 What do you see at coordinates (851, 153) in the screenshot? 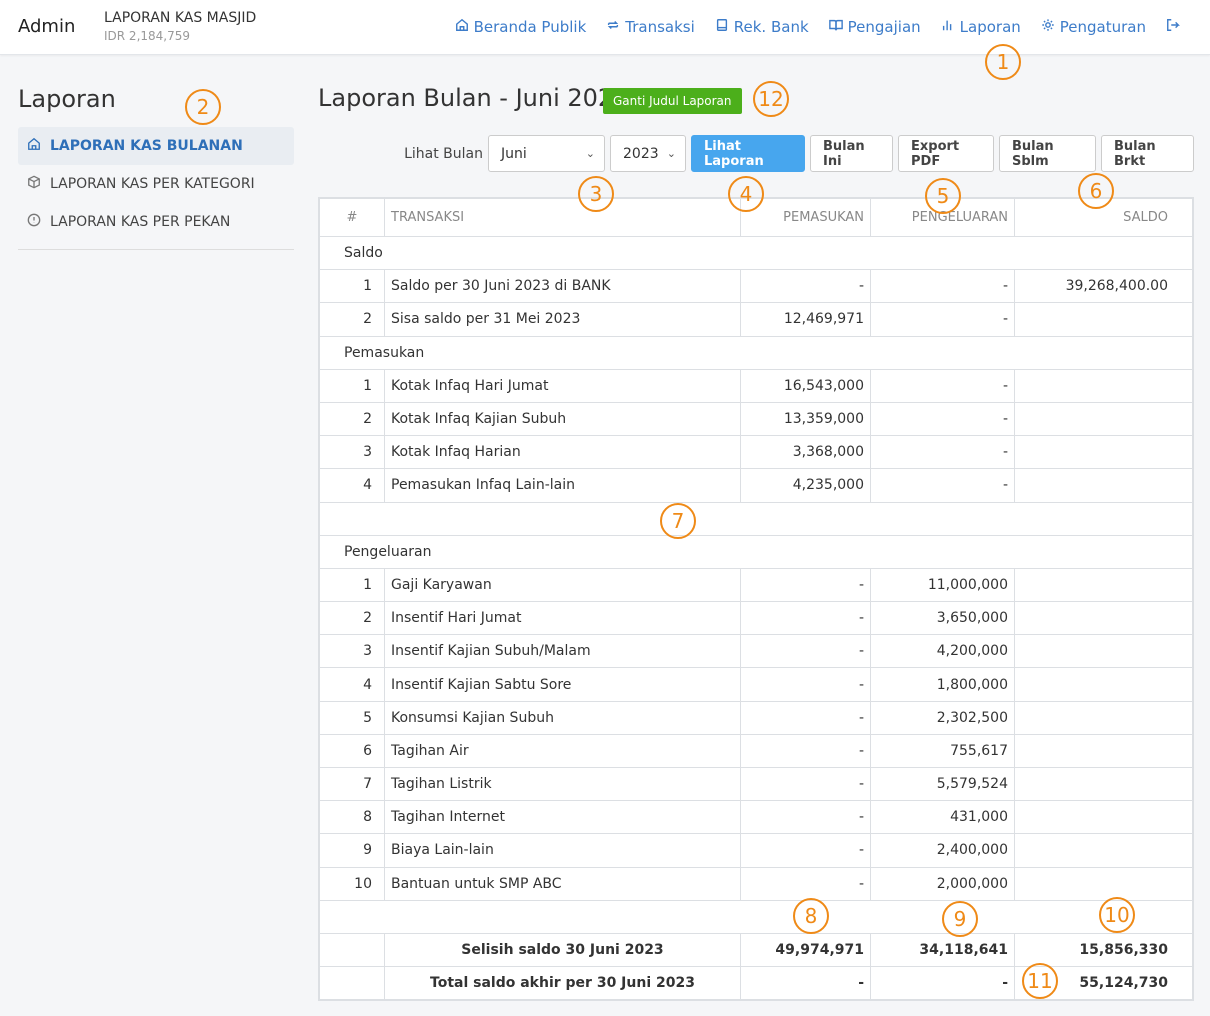
I see `this-month-button: Bulan Ini` at bounding box center [851, 153].